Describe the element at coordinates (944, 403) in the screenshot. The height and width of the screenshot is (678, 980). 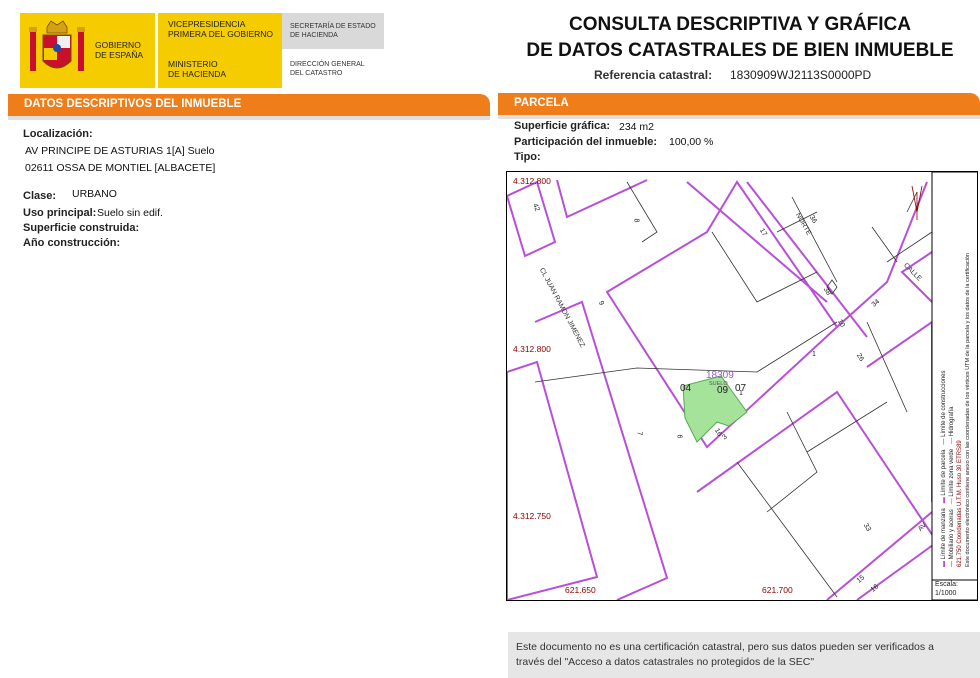
I see `legend-construcciones: Límite de construcciones` at that location.